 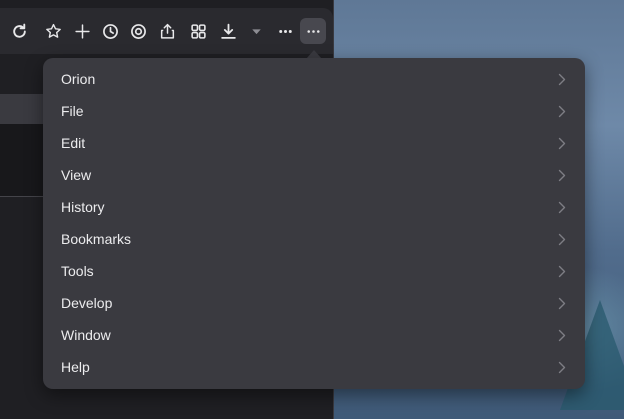 I want to click on menu-item-history: History, so click(x=314, y=207).